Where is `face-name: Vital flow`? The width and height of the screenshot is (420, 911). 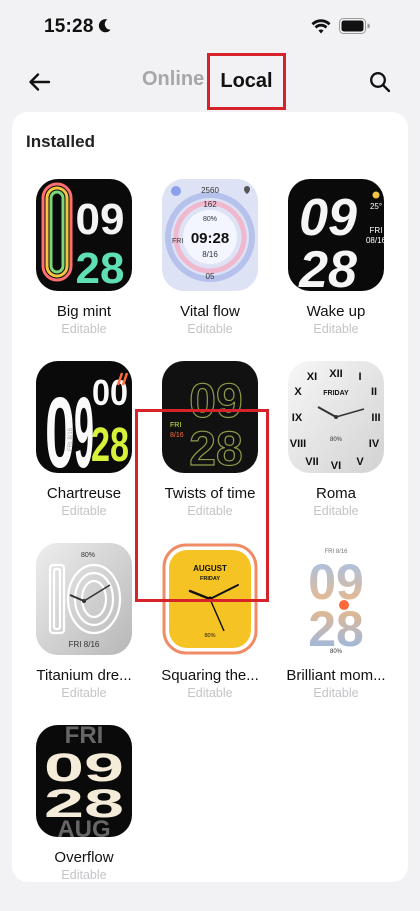
face-name: Vital flow is located at coordinates (210, 311).